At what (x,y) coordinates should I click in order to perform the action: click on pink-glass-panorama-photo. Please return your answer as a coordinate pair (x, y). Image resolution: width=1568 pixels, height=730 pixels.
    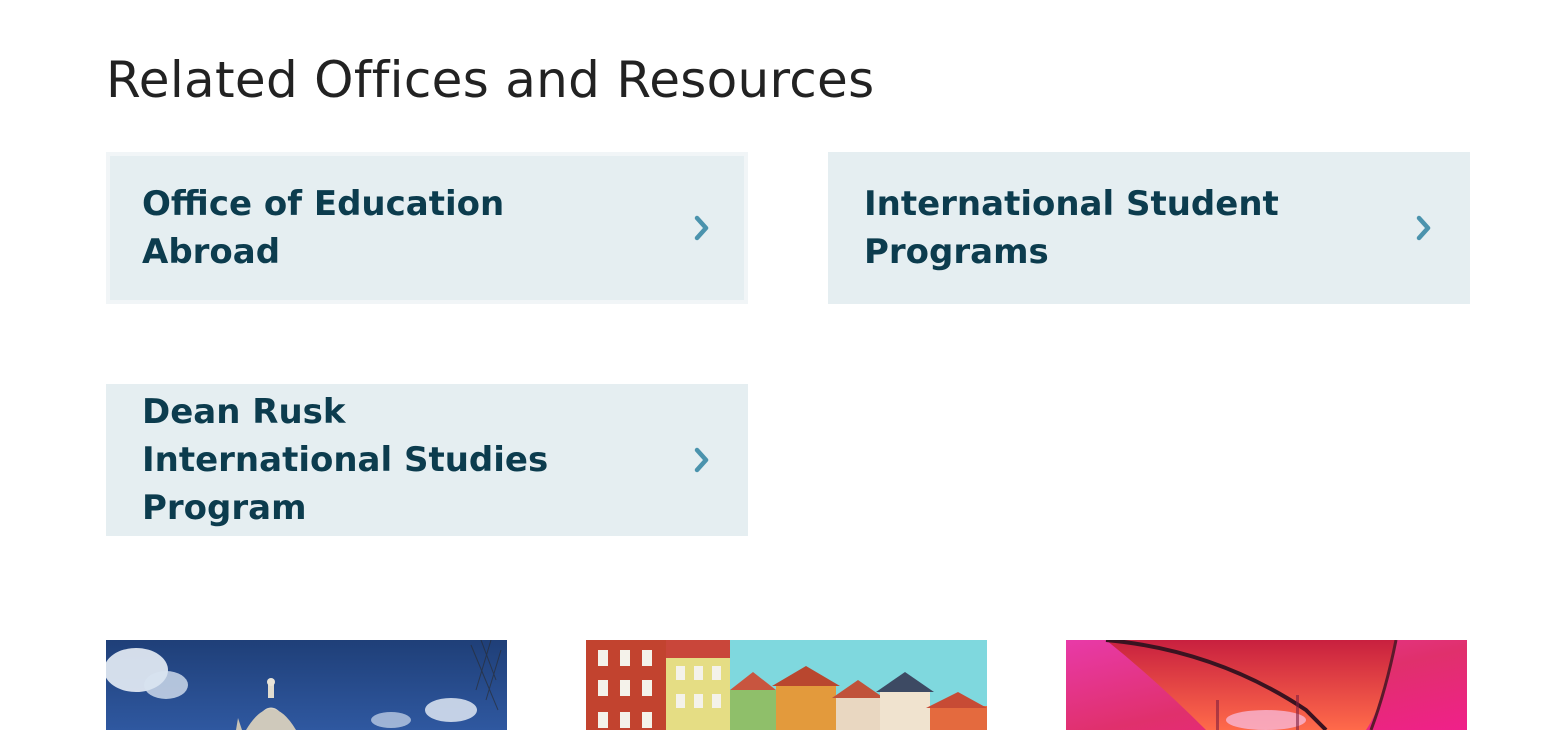
    Looking at the image, I should click on (1266, 685).